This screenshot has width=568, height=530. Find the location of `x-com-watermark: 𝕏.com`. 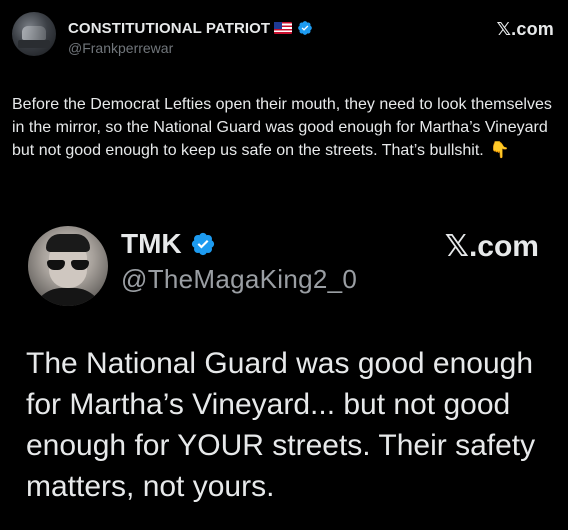

x-com-watermark: 𝕏.com is located at coordinates (525, 29).